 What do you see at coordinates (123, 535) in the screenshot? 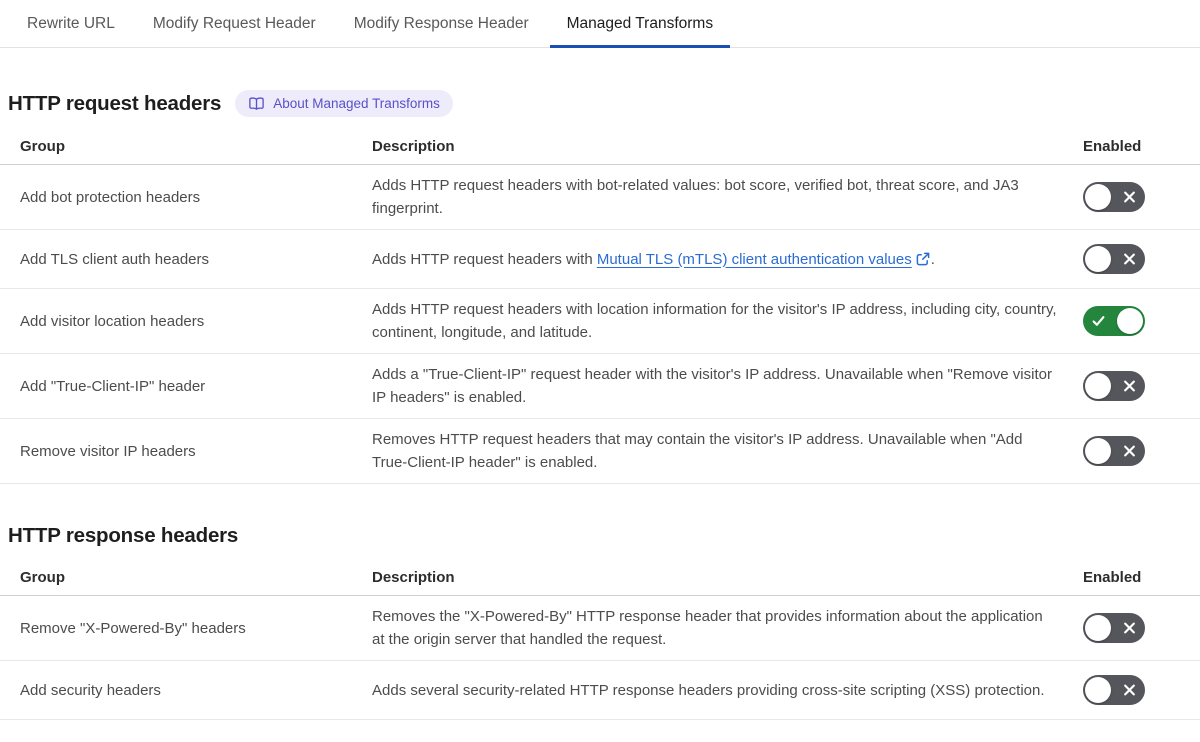
I see `response-section-title: HTTP response headers` at bounding box center [123, 535].